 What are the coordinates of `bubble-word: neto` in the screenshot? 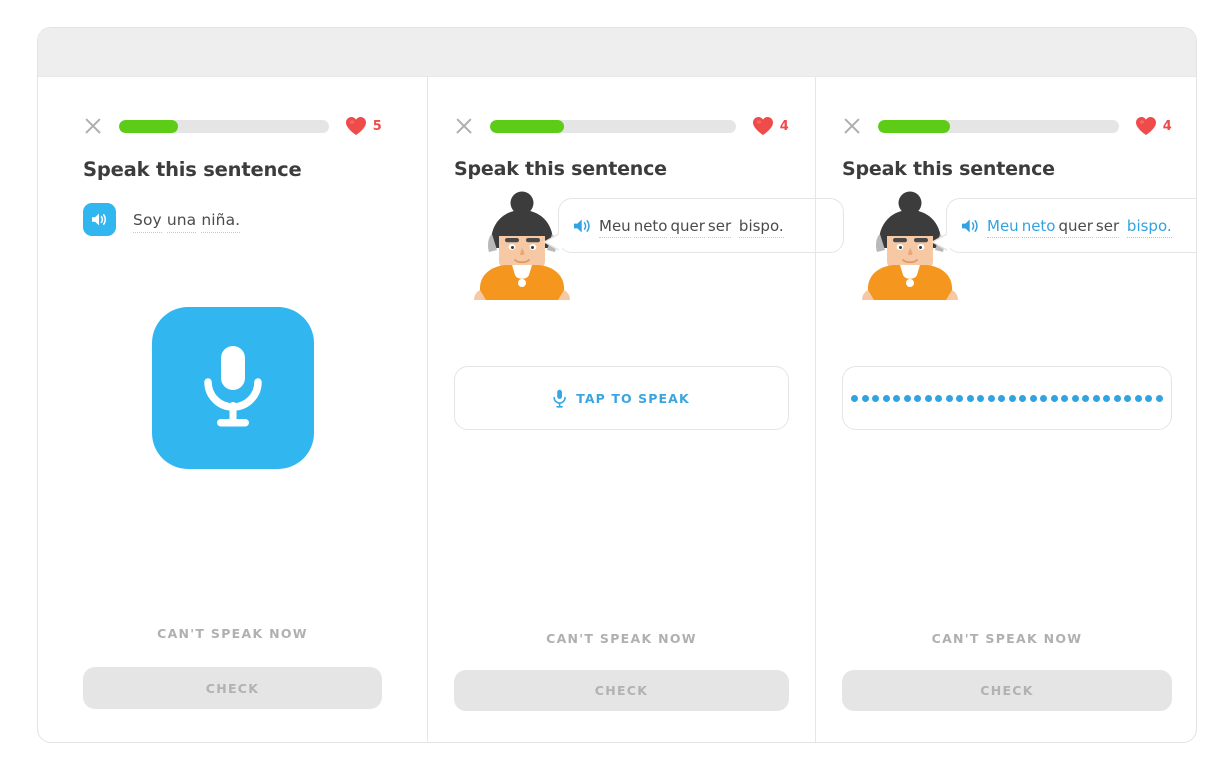 It's located at (1038, 227).